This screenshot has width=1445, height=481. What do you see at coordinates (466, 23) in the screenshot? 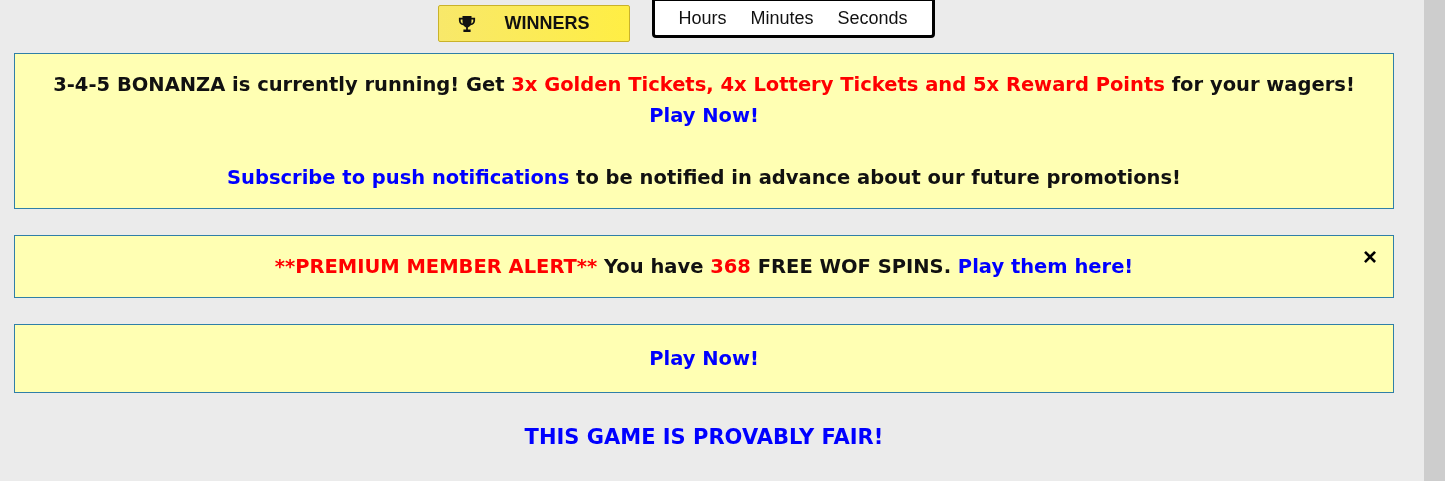
I see `trophy-icon` at bounding box center [466, 23].